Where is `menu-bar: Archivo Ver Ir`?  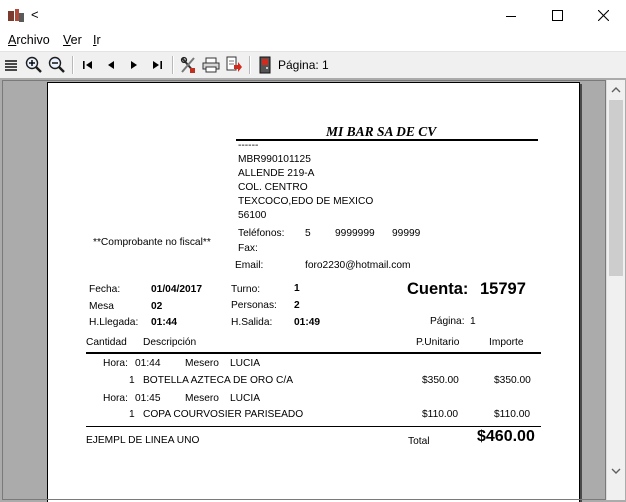 menu-bar: Archivo Ver Ir is located at coordinates (313, 41).